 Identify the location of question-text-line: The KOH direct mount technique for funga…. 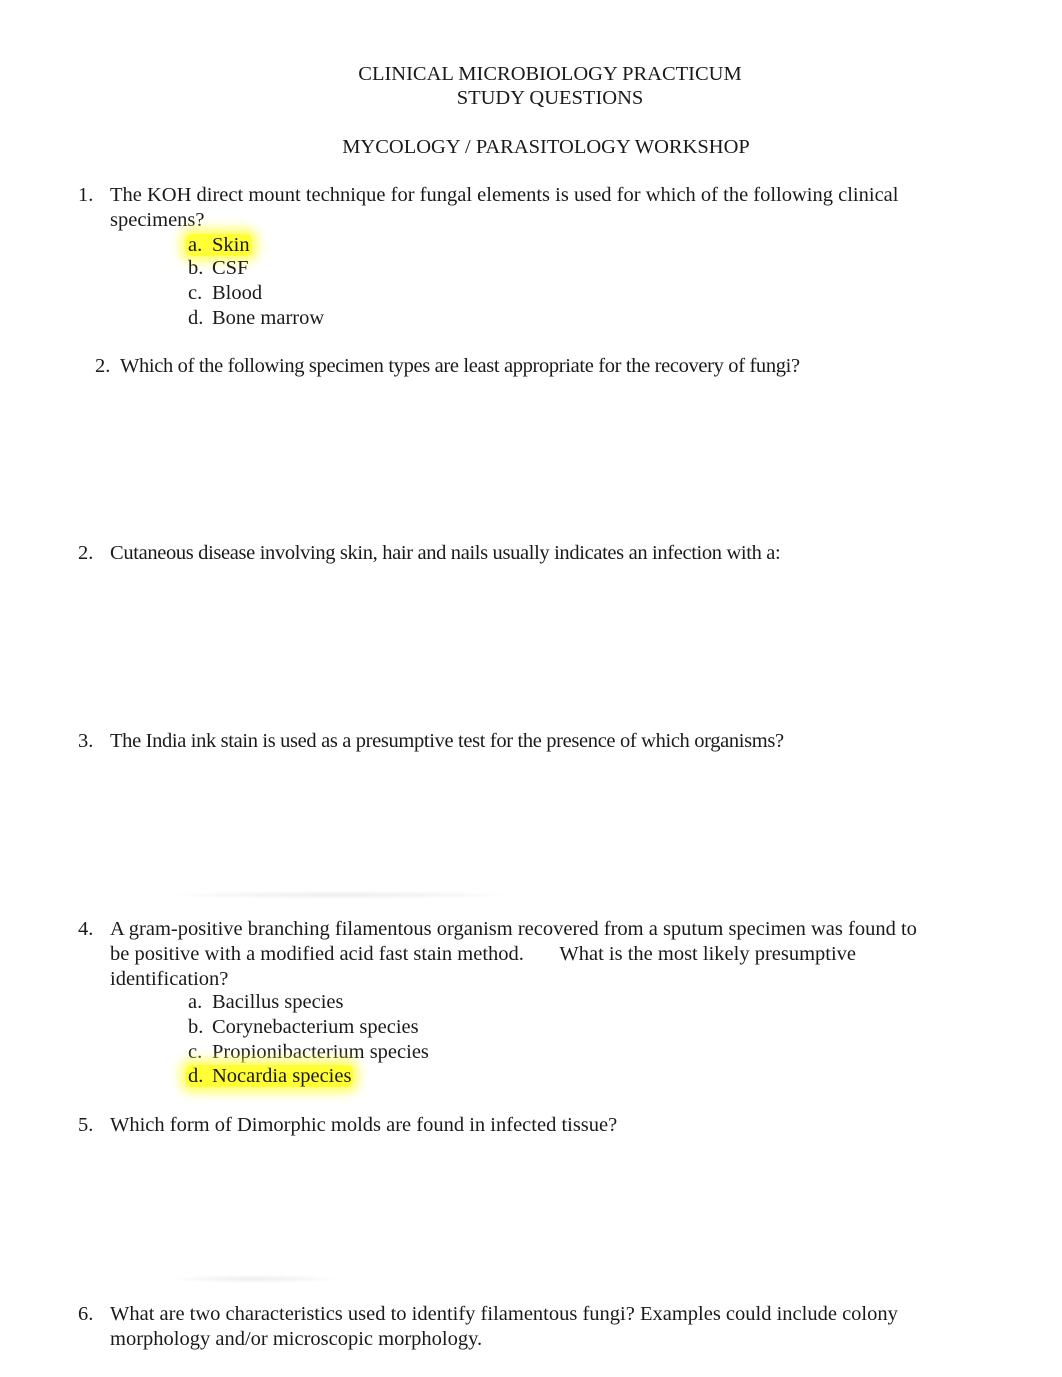
(504, 195).